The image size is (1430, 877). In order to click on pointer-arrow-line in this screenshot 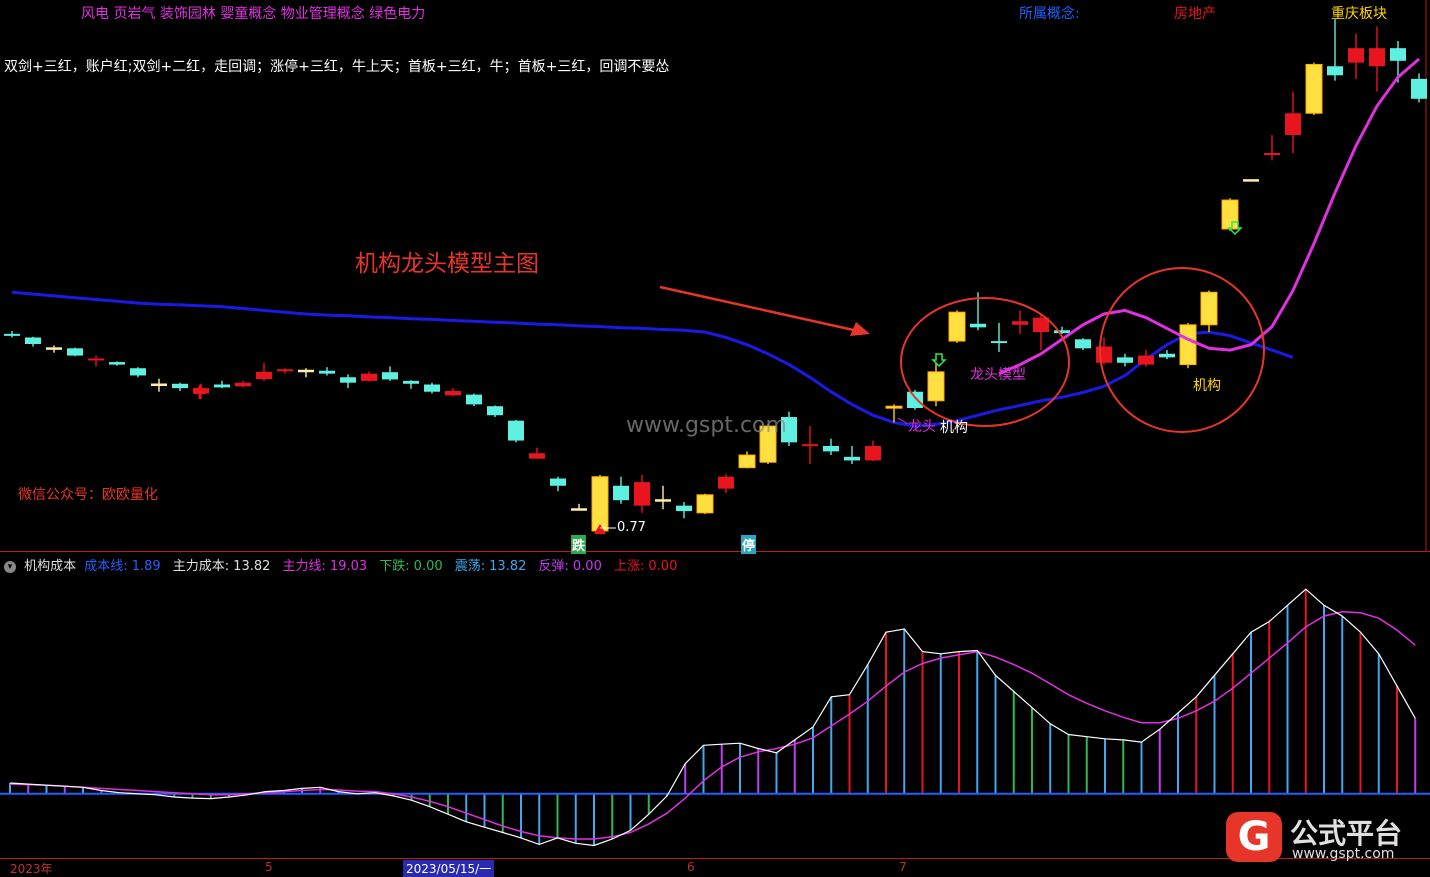, I will do `click(759, 309)`.